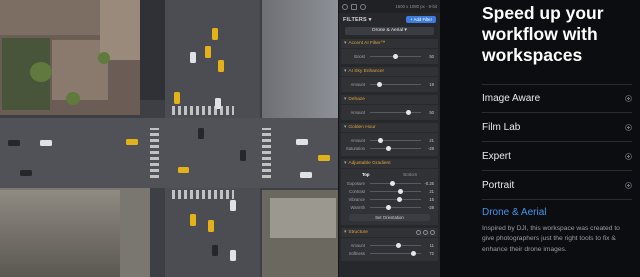 The width and height of the screenshot is (640, 277). What do you see at coordinates (354, 6) in the screenshot?
I see `layers-icon` at bounding box center [354, 6].